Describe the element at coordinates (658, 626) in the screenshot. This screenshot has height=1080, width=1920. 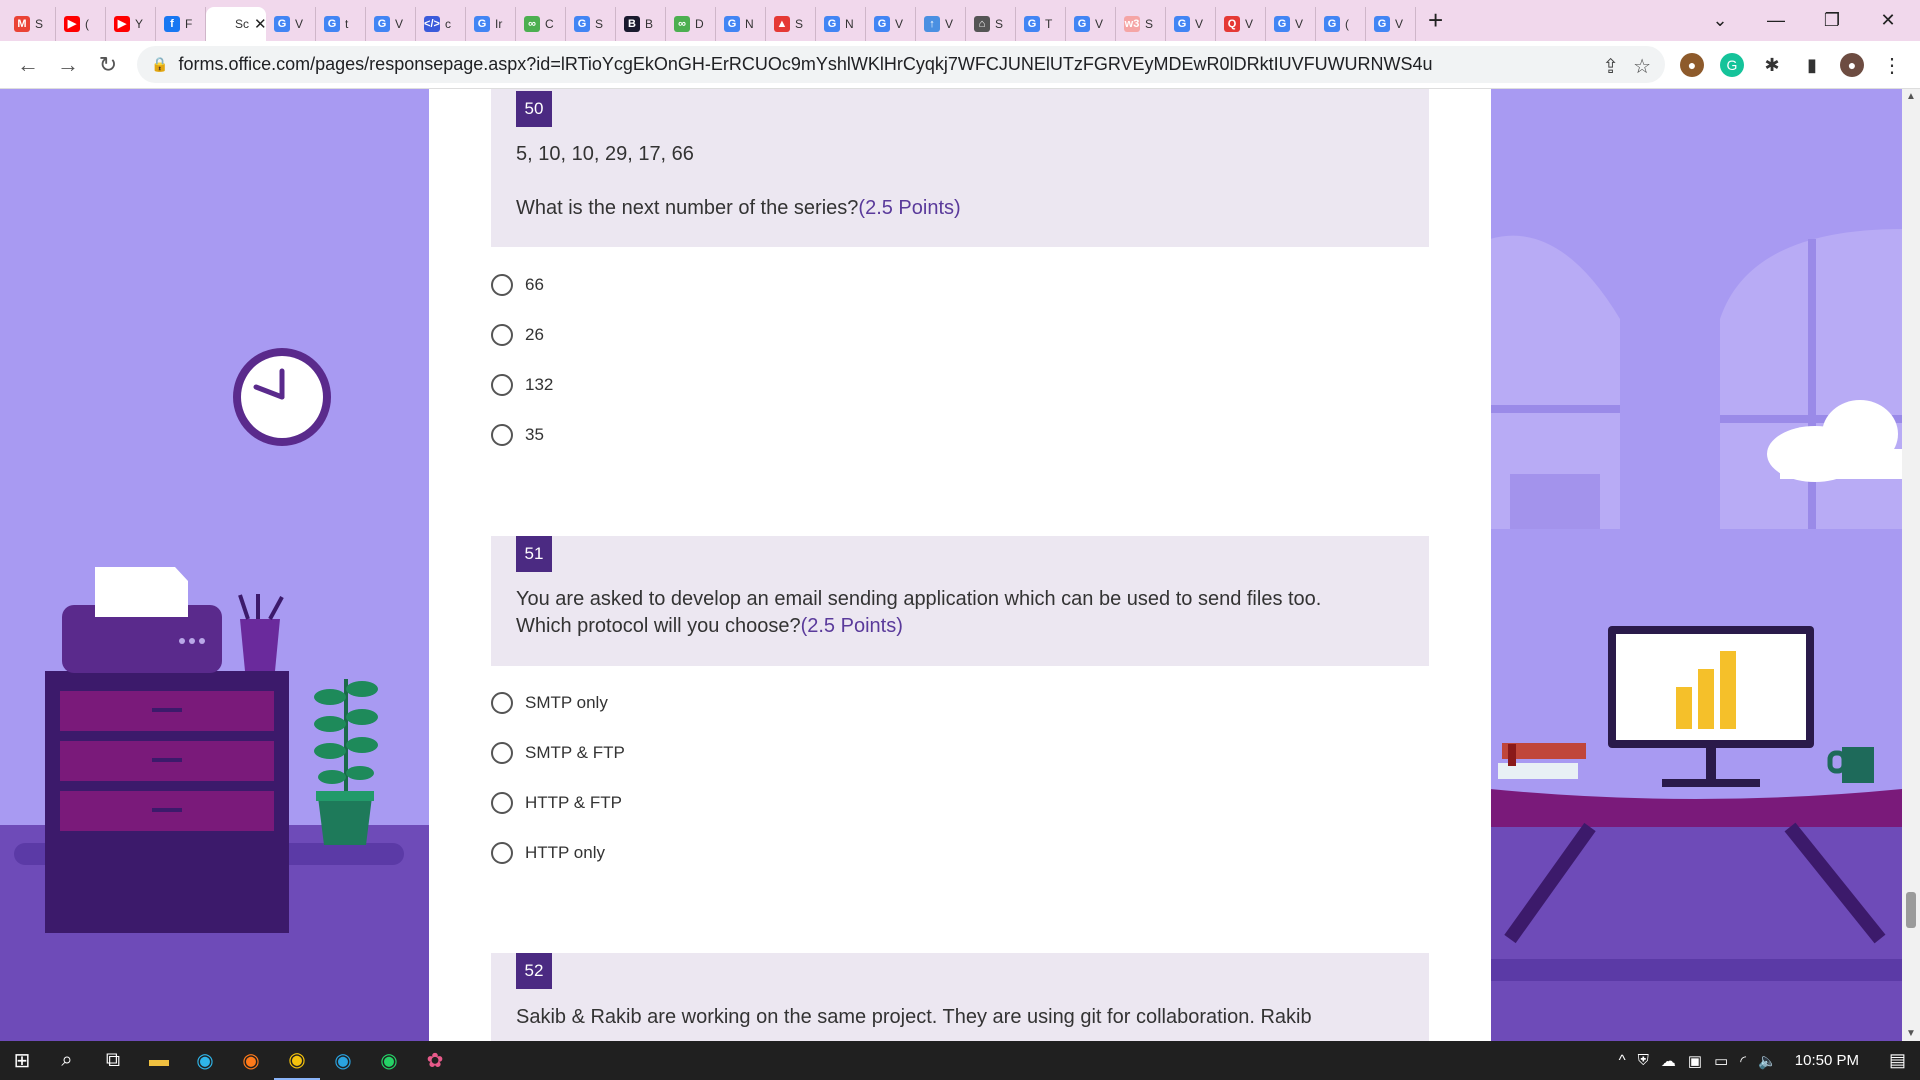
I see `question-prompt-line: Which protocol will you choose?` at that location.